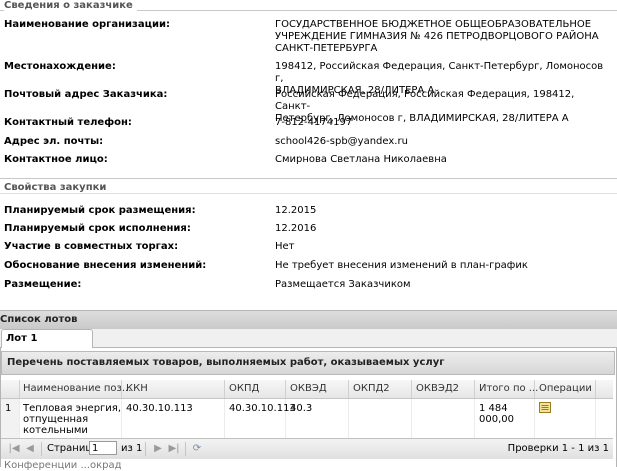 This screenshot has width=617, height=471. What do you see at coordinates (380, 418) in the screenshot?
I see `okpd2-cell` at bounding box center [380, 418].